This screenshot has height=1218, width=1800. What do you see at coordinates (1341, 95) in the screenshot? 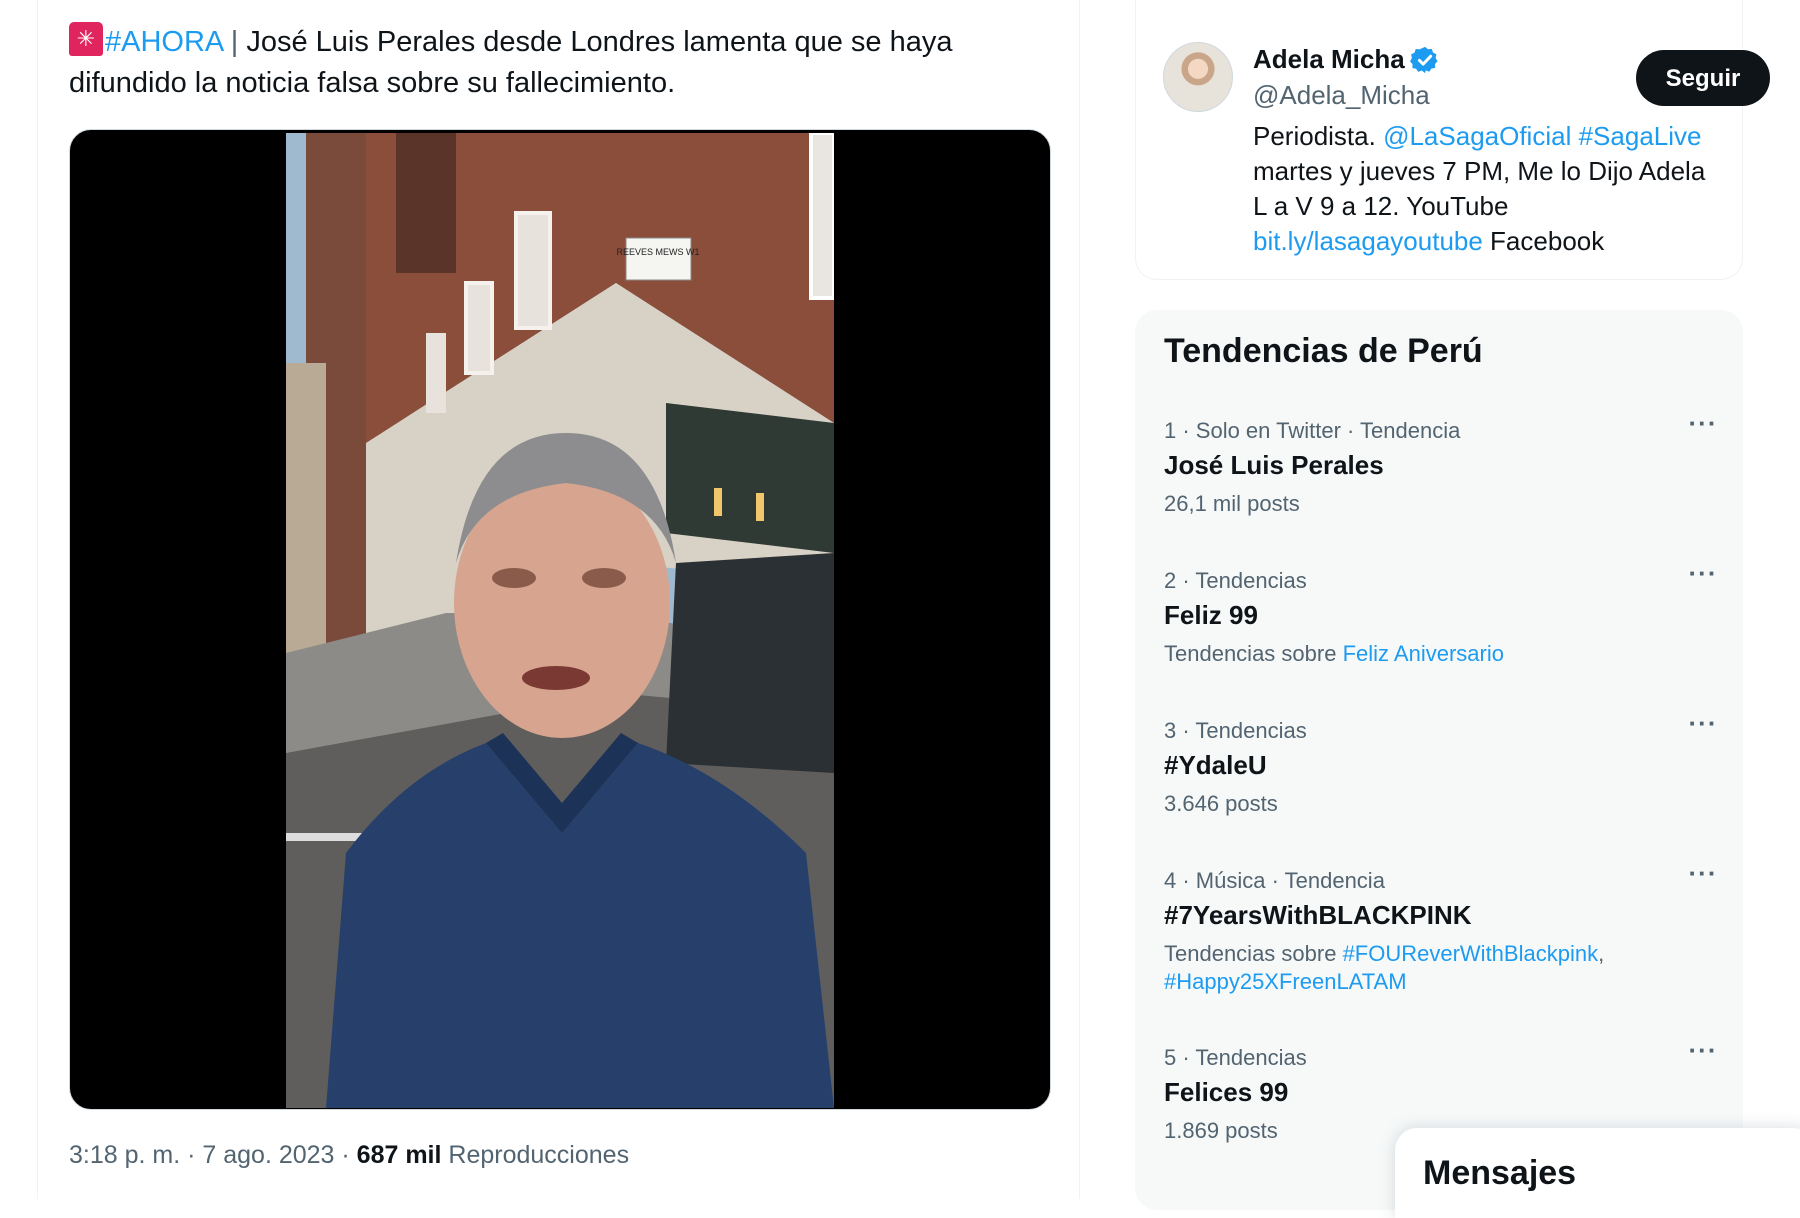
I see `user-handle: @Adela_Micha` at bounding box center [1341, 95].